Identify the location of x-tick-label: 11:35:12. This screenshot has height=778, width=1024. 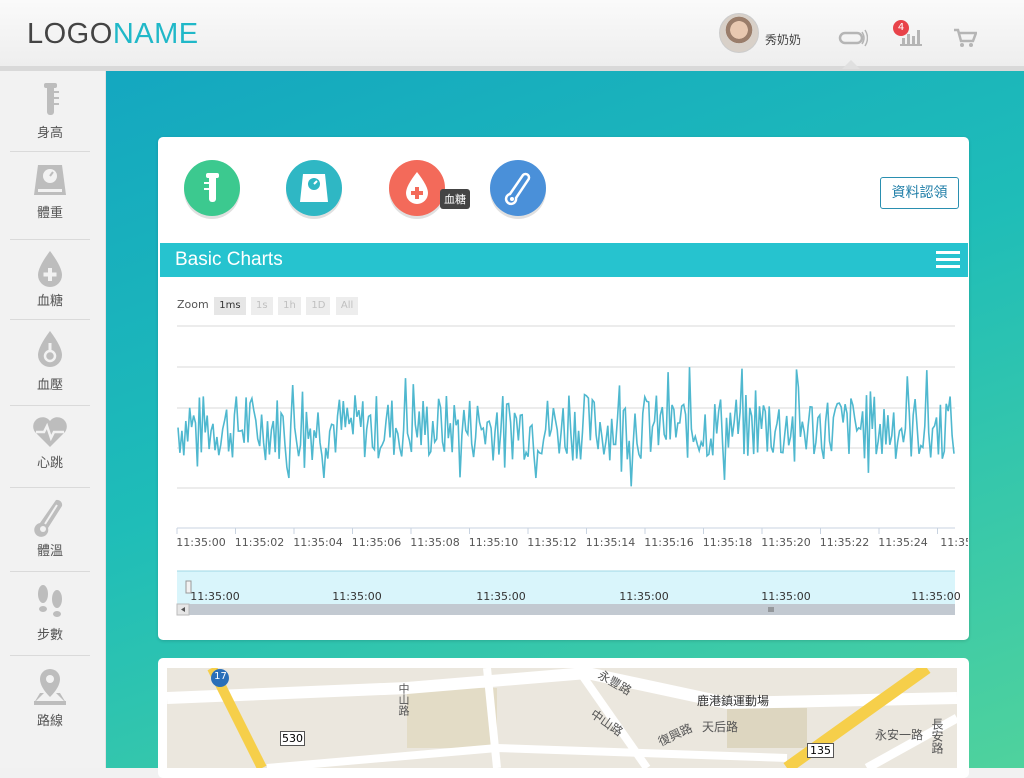
(551, 542).